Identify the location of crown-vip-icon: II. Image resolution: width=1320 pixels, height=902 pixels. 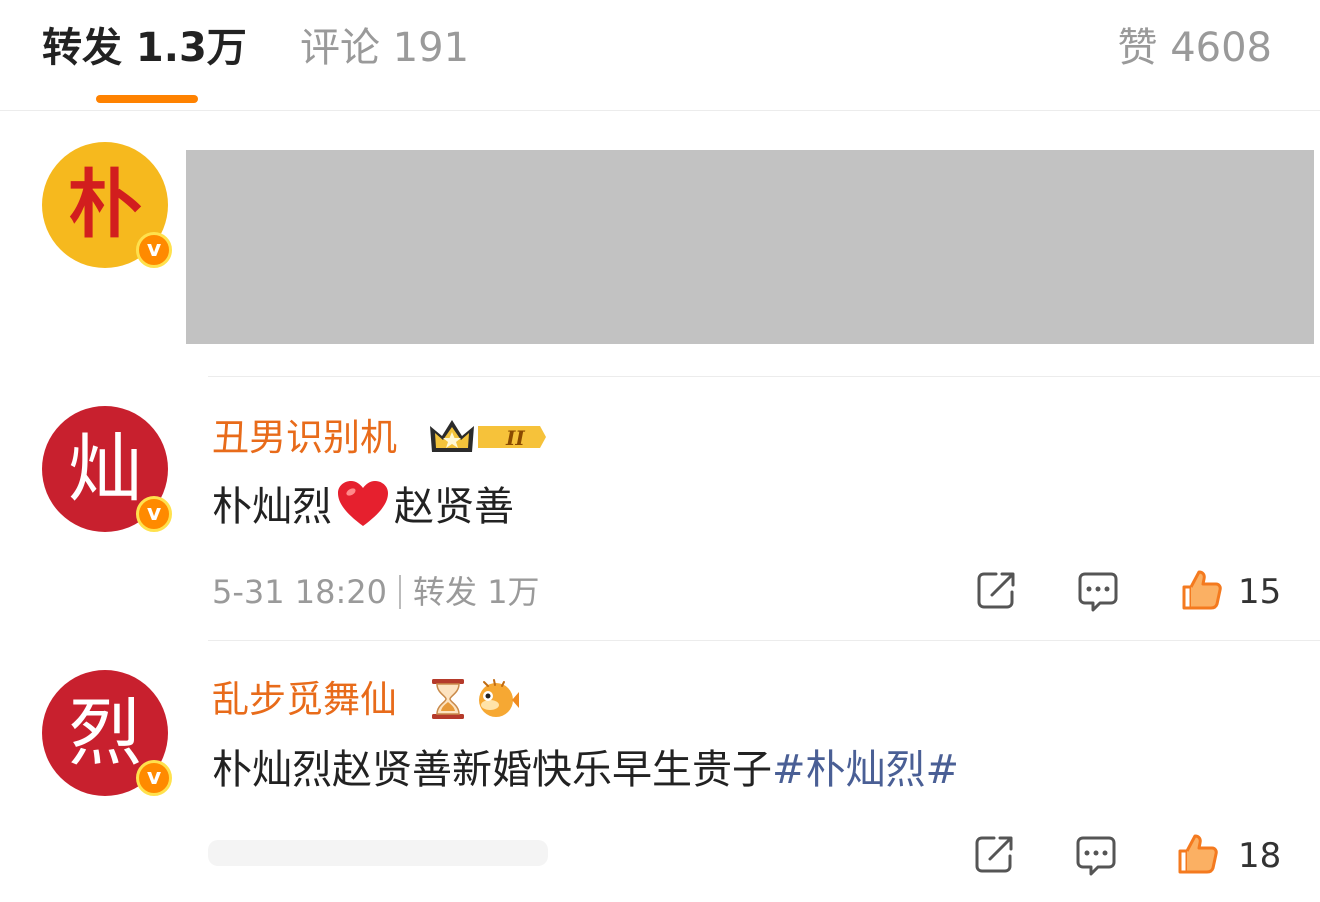
(488, 436).